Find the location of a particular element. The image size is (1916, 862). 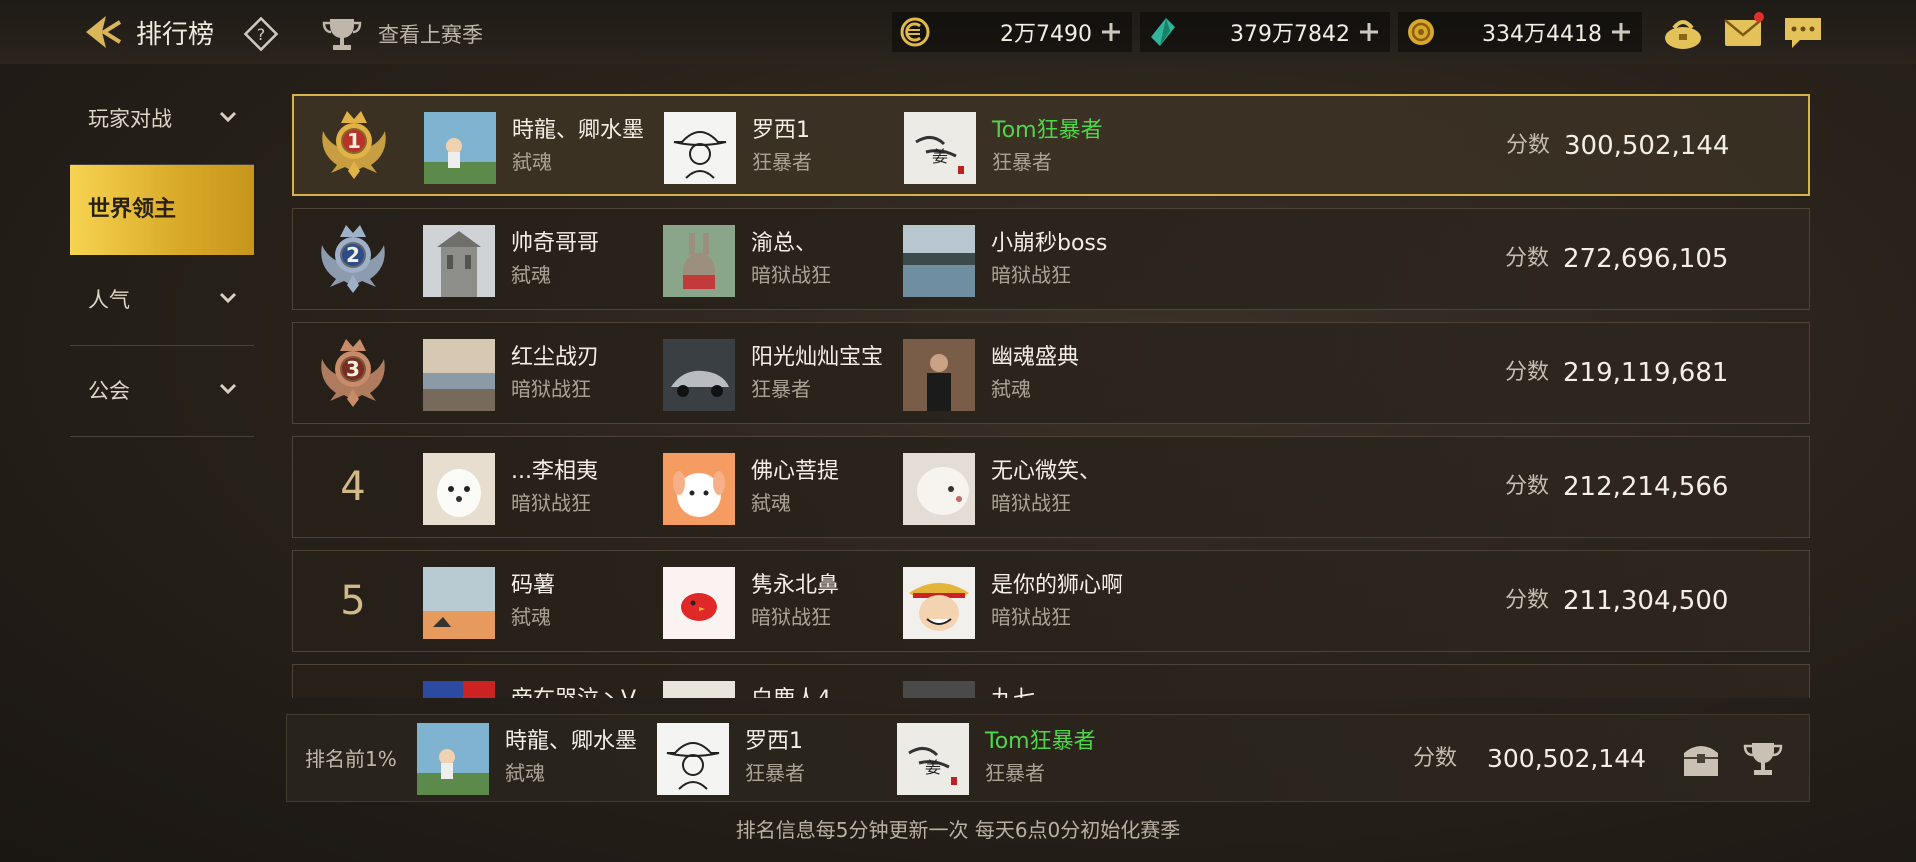

svg-text: 2 is located at coordinates (353, 255).